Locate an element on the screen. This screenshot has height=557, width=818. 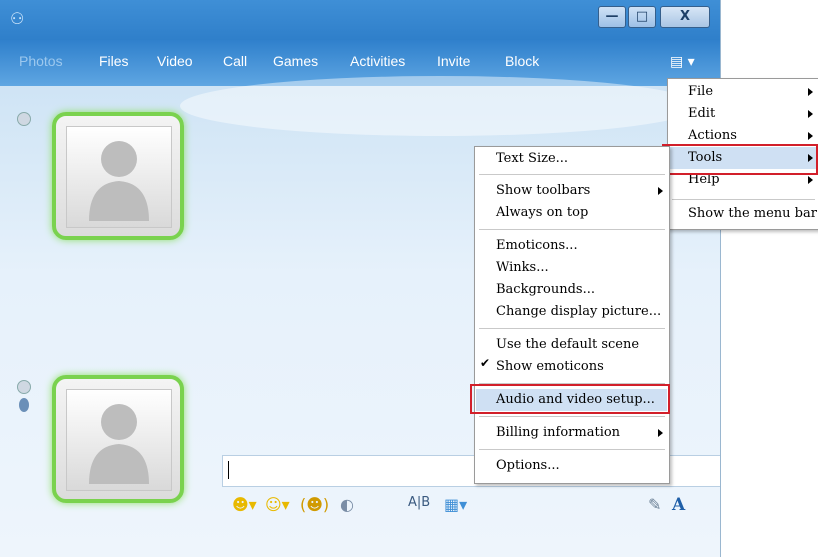
user-avatar is located at coordinates (119, 440).